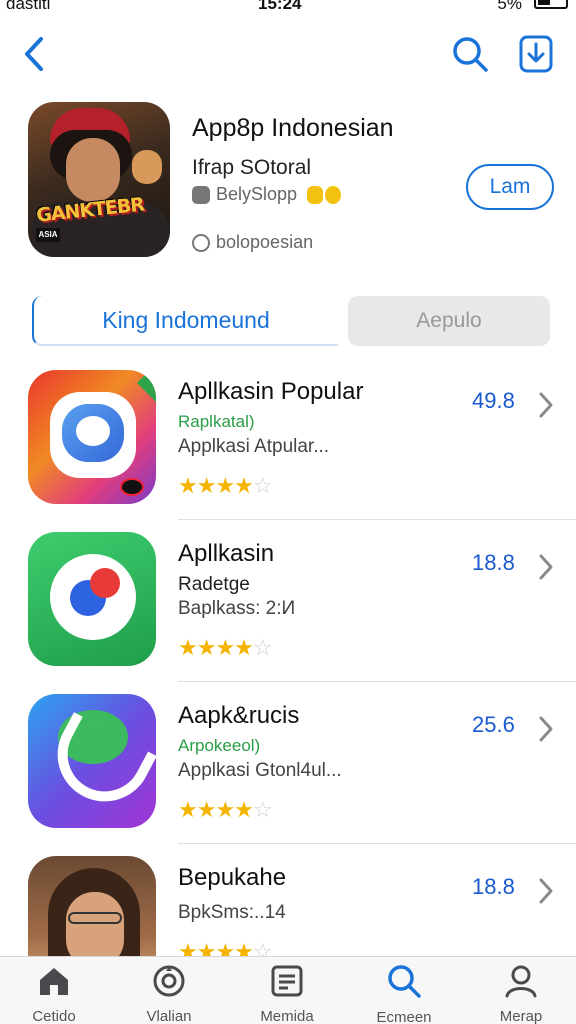 Image resolution: width=576 pixels, height=1024 pixels. What do you see at coordinates (54, 980) in the screenshot?
I see `home-icon` at bounding box center [54, 980].